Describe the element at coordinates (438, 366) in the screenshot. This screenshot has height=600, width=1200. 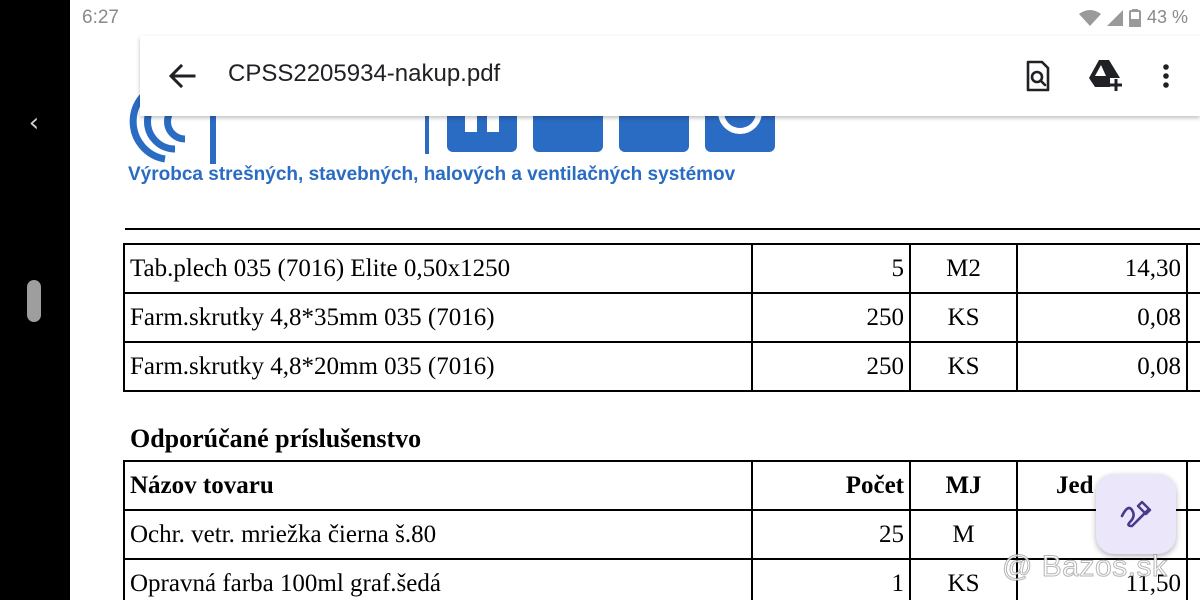
I see `item-name: Farm.skrutky 4,8*20mm 035 (7016)` at that location.